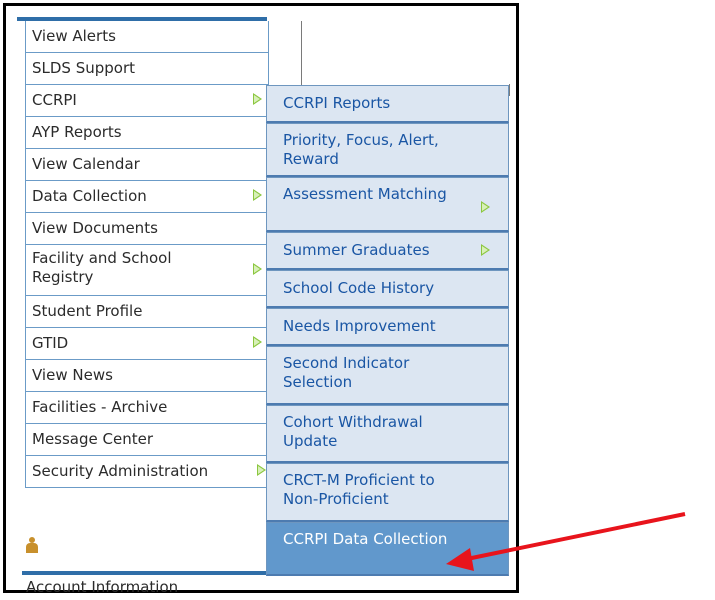 The image size is (715, 600). What do you see at coordinates (102, 267) in the screenshot?
I see `menu-item-label: Facility and School Registry` at bounding box center [102, 267].